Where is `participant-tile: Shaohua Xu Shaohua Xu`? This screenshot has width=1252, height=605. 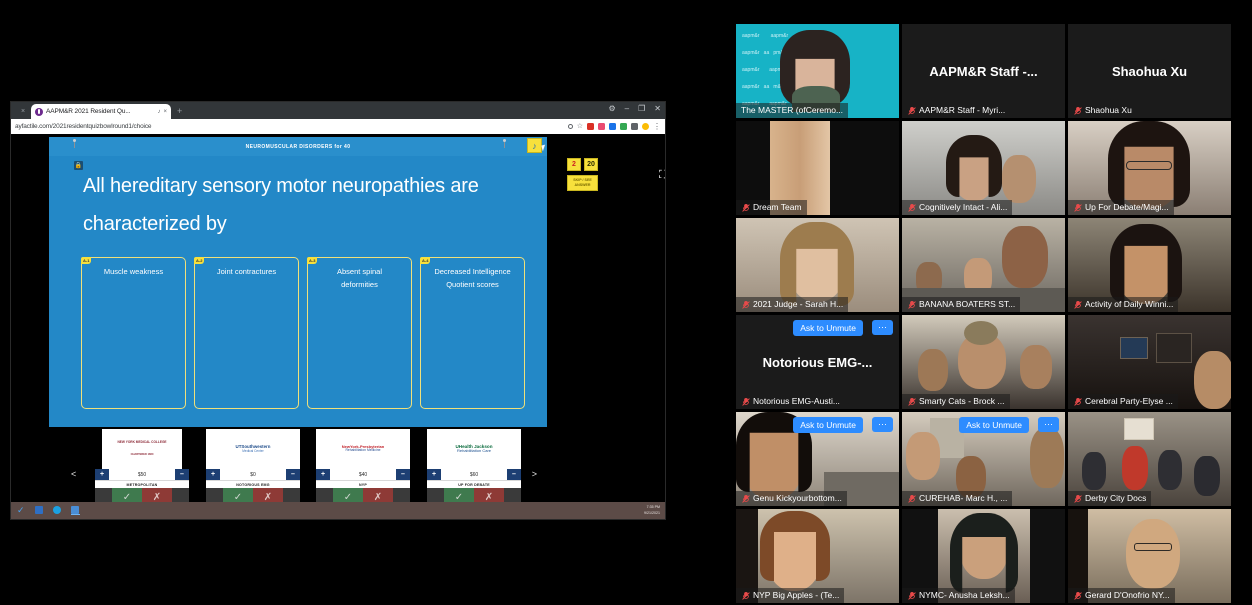 participant-tile: Shaohua Xu Shaohua Xu is located at coordinates (1149, 71).